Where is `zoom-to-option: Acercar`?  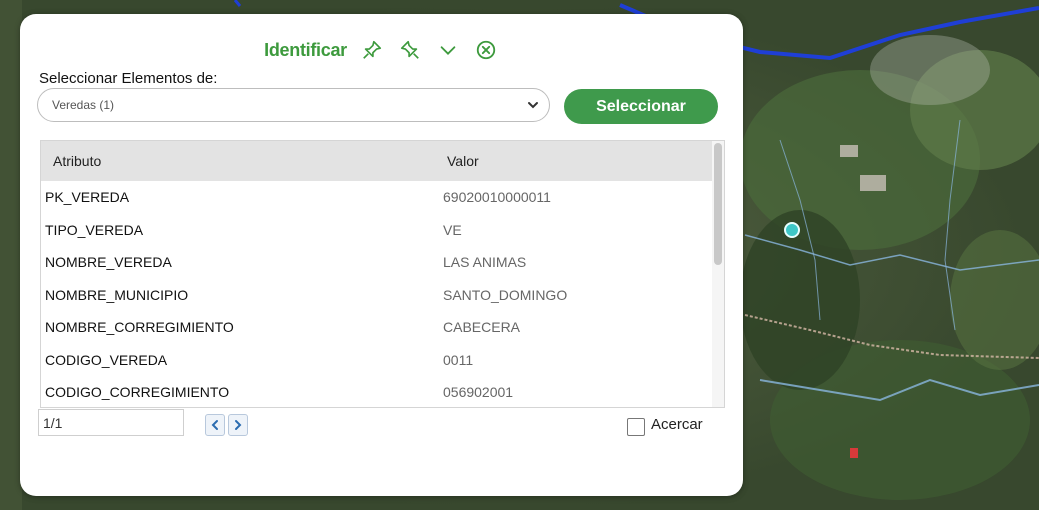
zoom-to-option: Acercar is located at coordinates (665, 424).